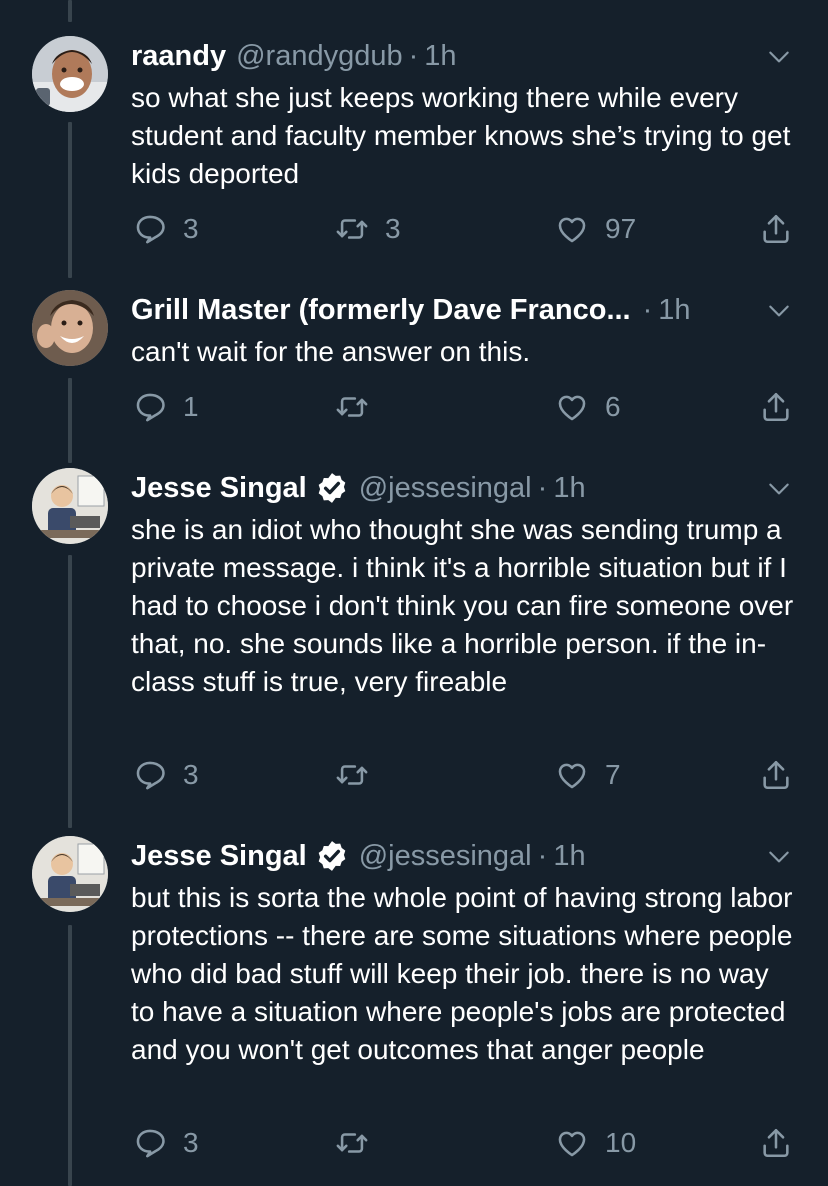  I want to click on reply-count: 1, so click(191, 406).